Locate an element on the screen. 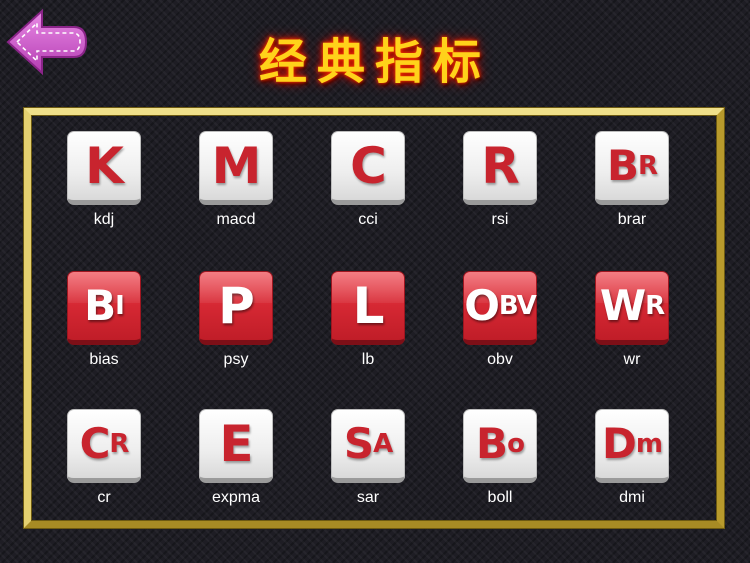  indicator-letter: L is located at coordinates (368, 306).